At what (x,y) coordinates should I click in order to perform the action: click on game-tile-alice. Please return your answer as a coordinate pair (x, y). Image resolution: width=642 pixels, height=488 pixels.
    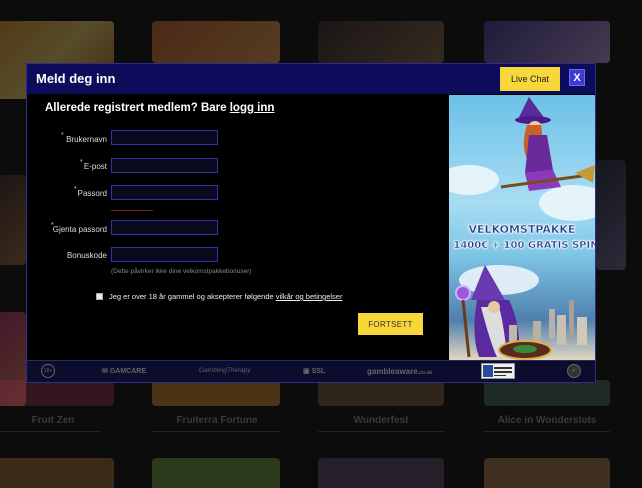
    Looking at the image, I should click on (547, 393).